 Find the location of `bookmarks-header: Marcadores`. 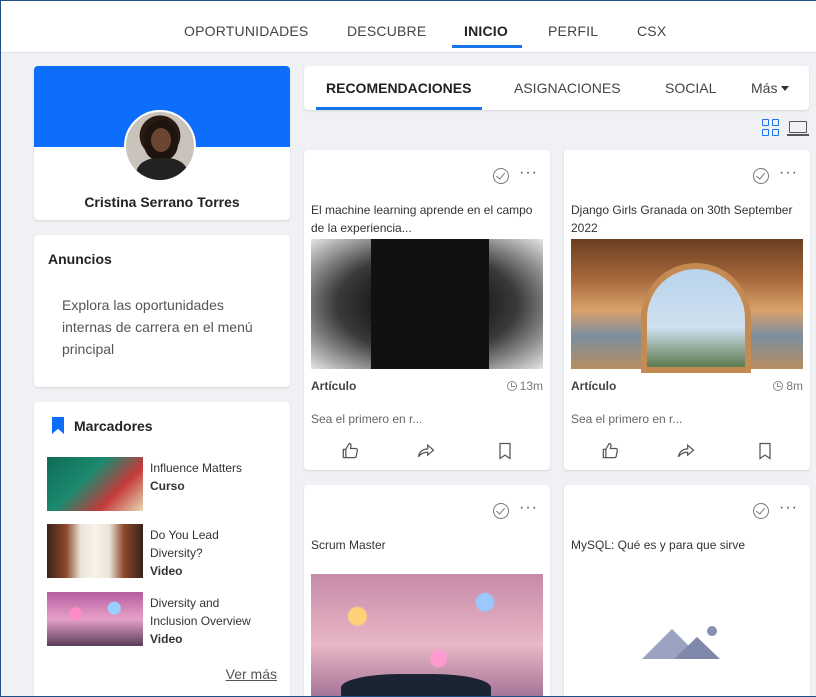

bookmarks-header: Marcadores is located at coordinates (102, 425).